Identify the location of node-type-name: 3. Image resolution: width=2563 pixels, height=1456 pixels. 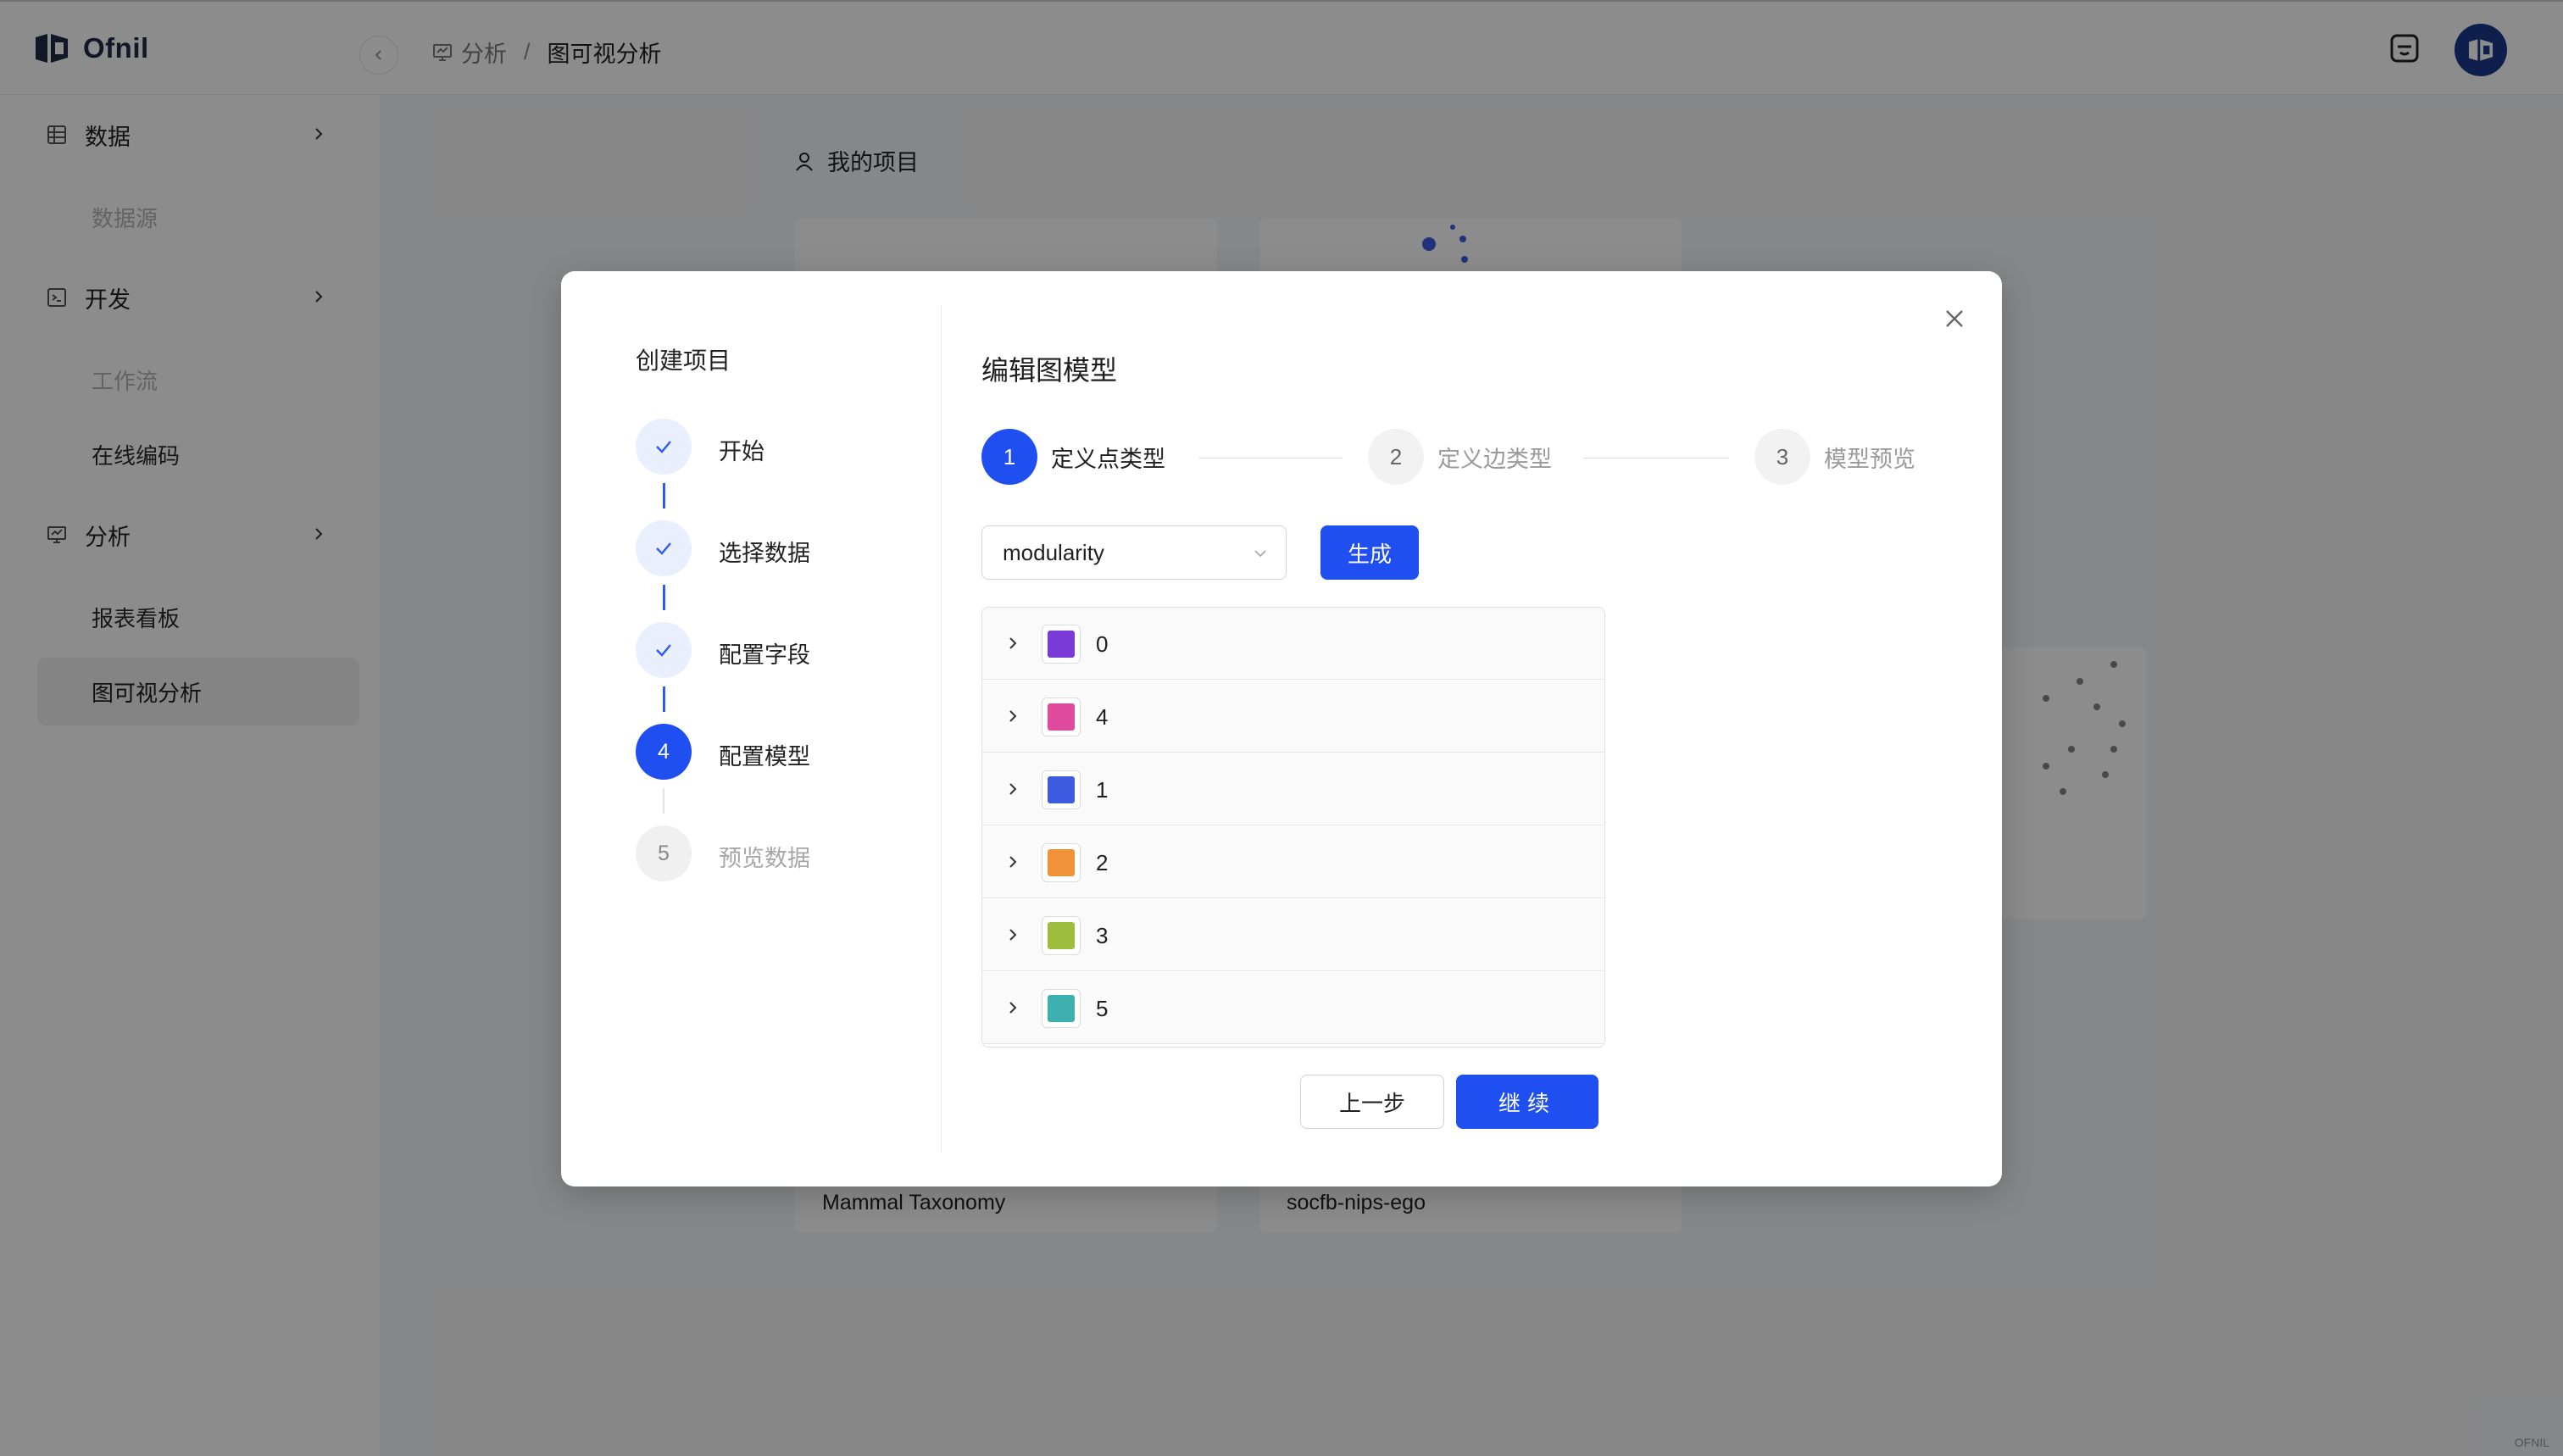
(1102, 936).